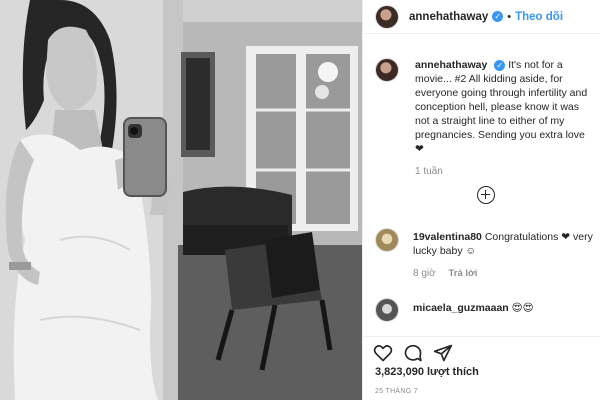 This screenshot has width=600, height=400. What do you see at coordinates (396, 391) in the screenshot?
I see `post-date: 25 THÁNG 7` at bounding box center [396, 391].